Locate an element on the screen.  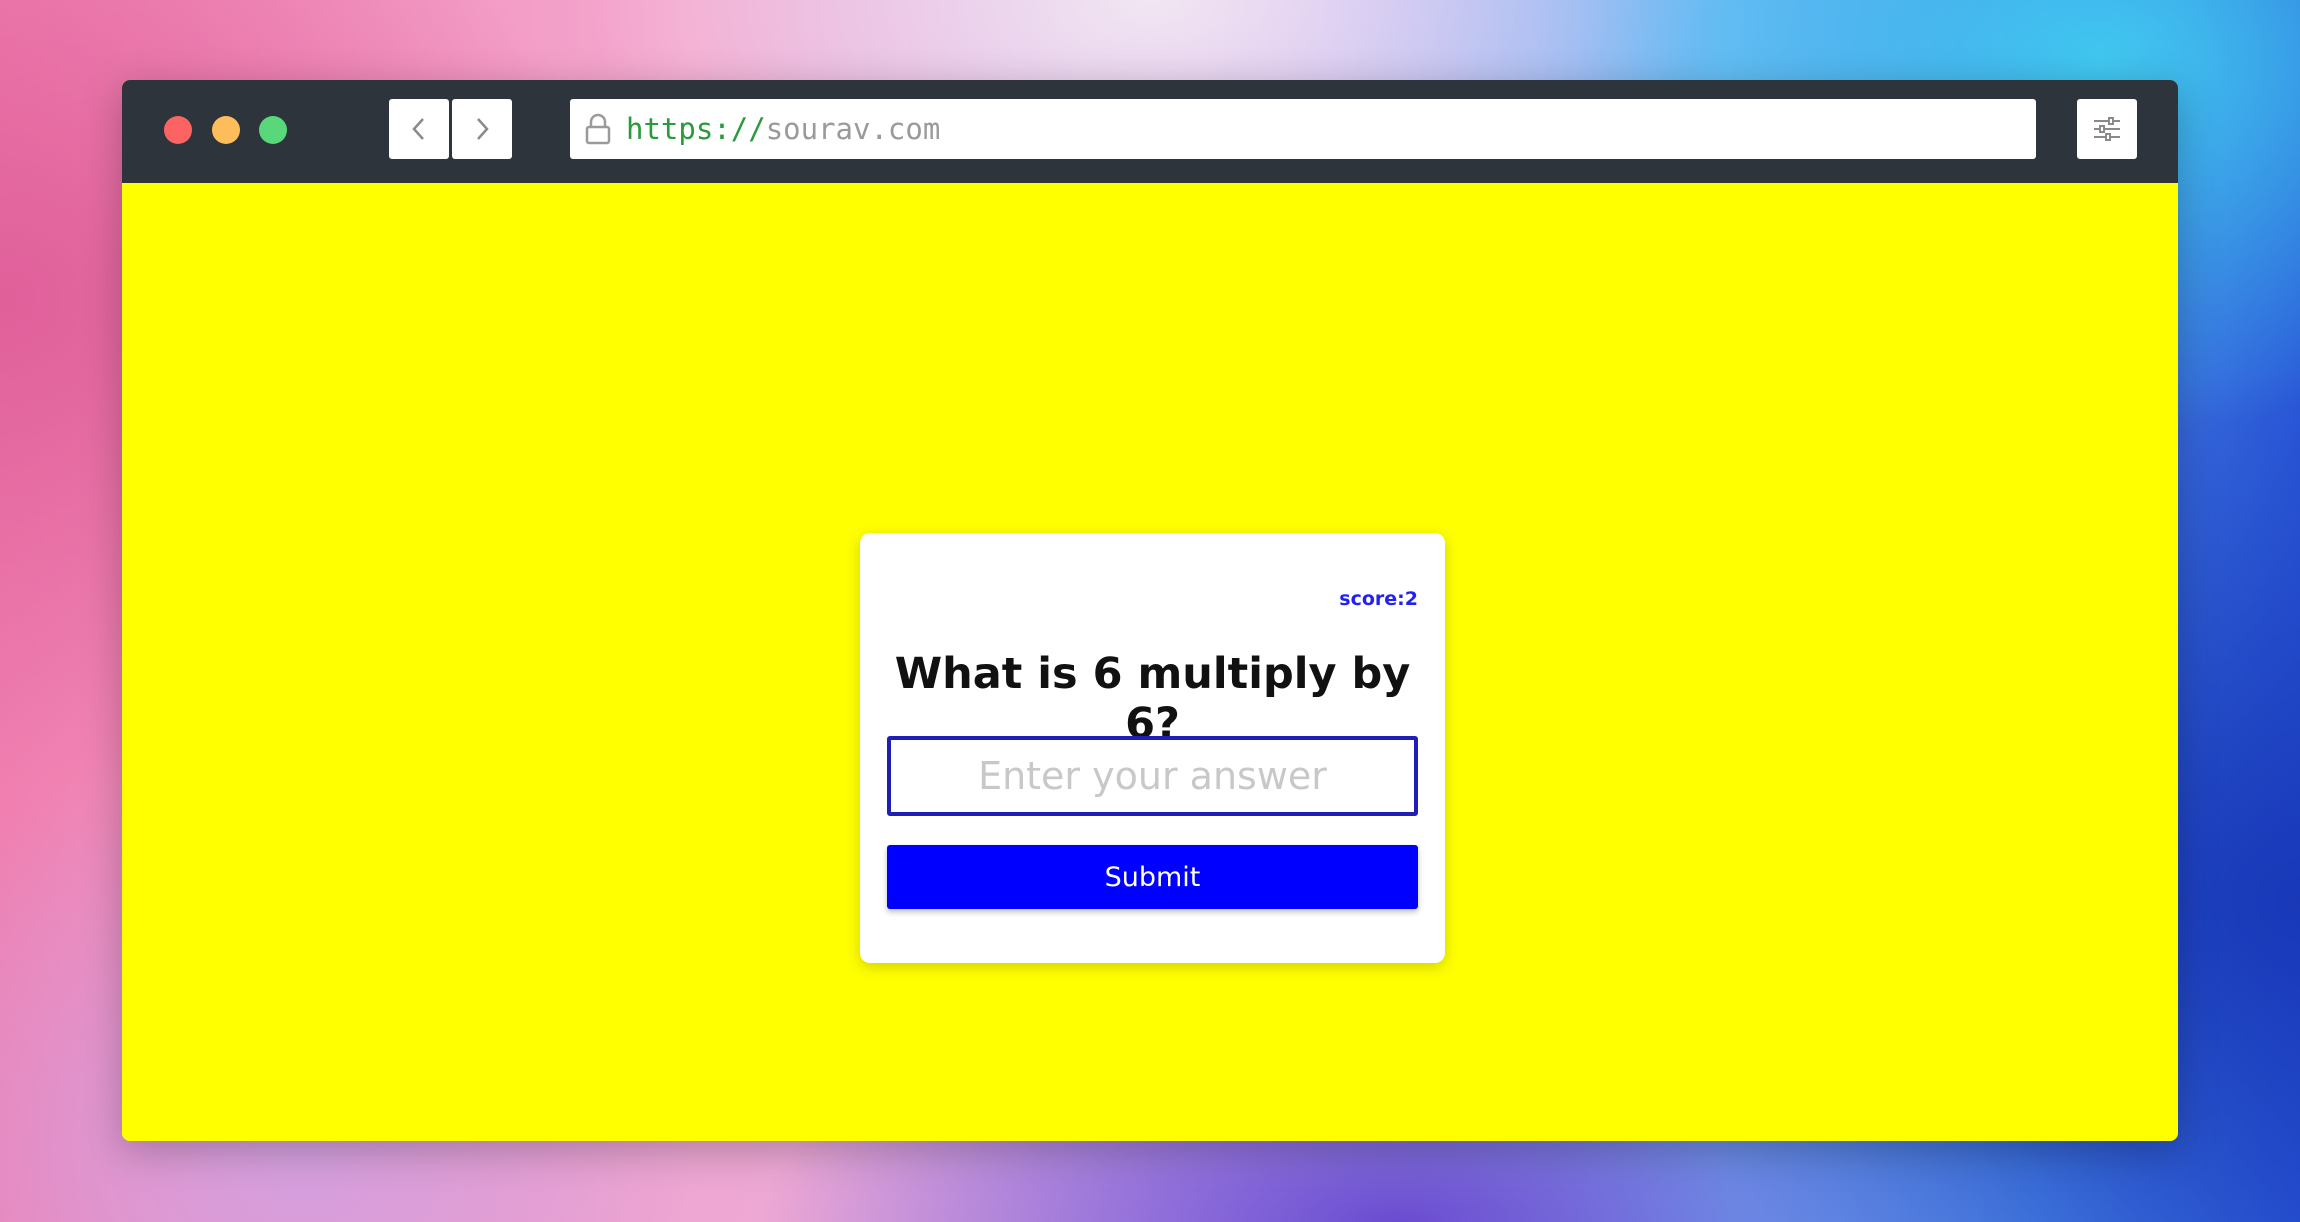
sliders-icon is located at coordinates (2107, 129).